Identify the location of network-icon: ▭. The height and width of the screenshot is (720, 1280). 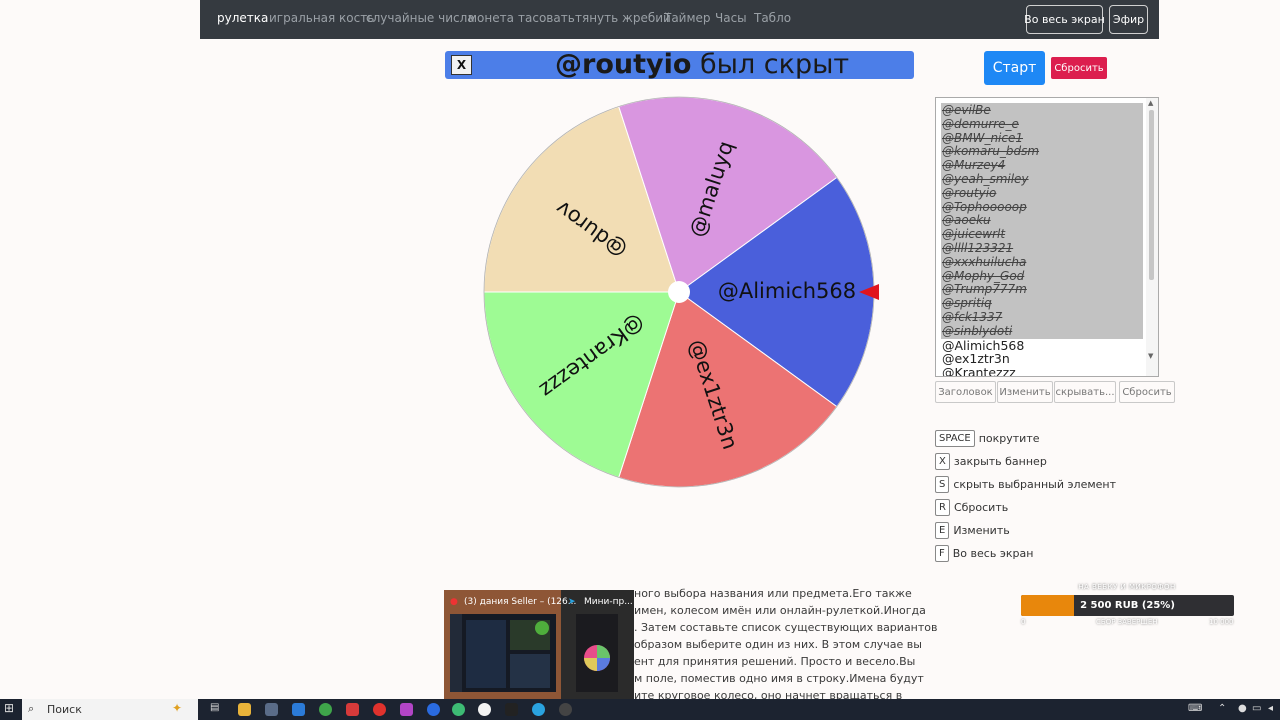
(1256, 708).